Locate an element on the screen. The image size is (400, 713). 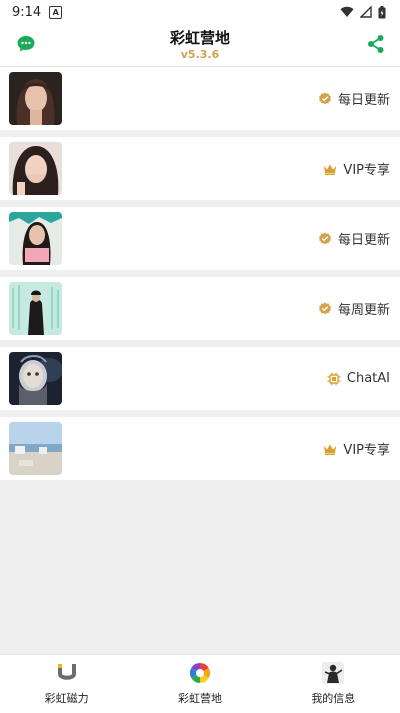
battery-icon is located at coordinates (382, 11).